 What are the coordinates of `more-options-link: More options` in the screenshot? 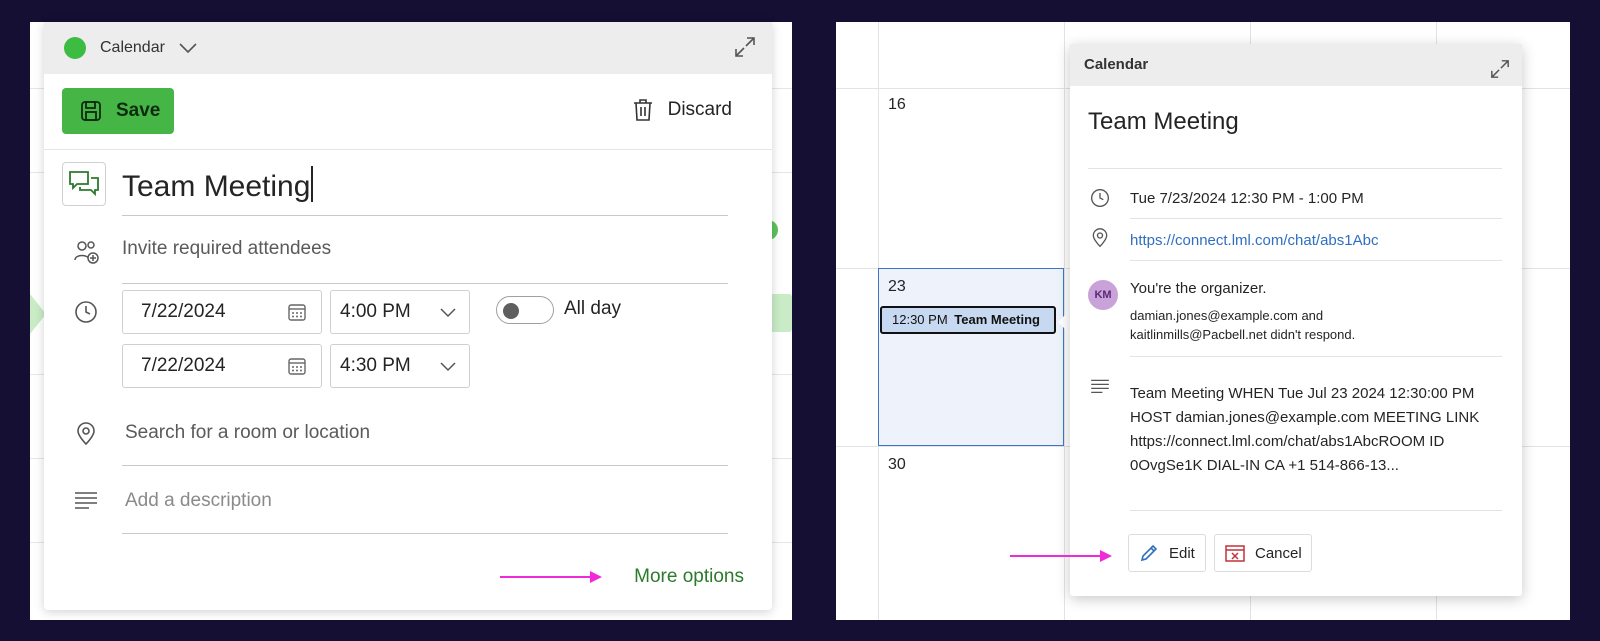 It's located at (689, 577).